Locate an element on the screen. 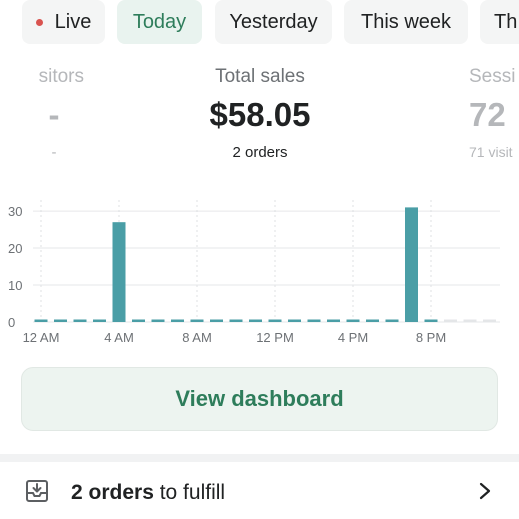 Image resolution: width=519 pixels, height=519 pixels. metric-sessions-sub: 71 visit is located at coordinates (491, 152).